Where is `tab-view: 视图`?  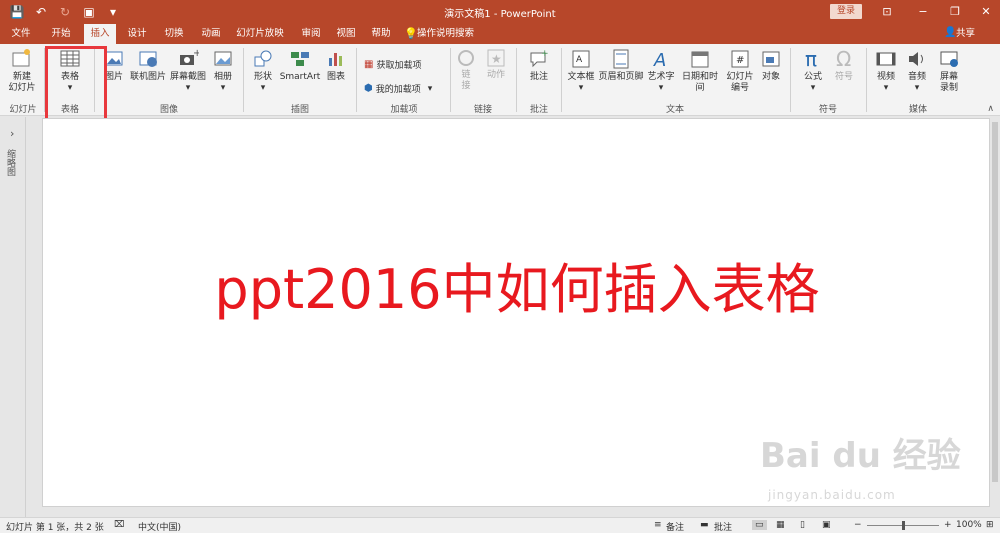
tab-view: 视图 is located at coordinates (346, 34).